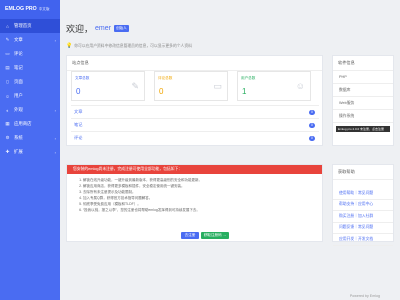  I want to click on sidebar-item-label: 评论, so click(18, 53).